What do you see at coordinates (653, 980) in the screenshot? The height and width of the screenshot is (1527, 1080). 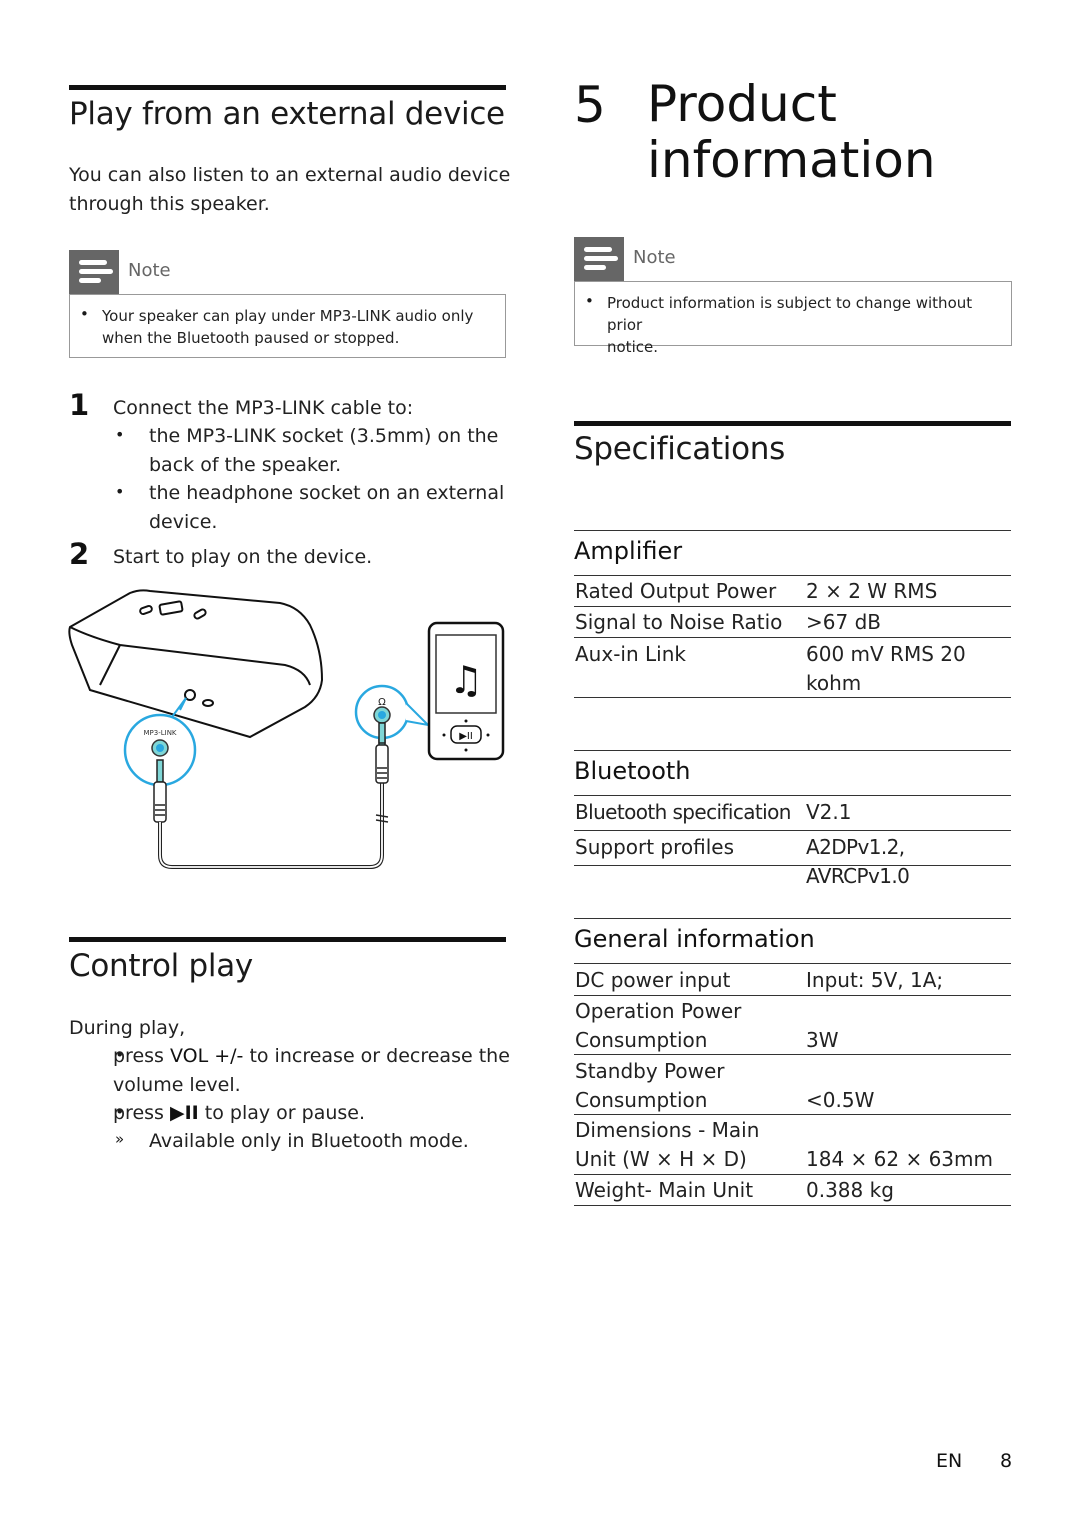 I see `spec-label: DC power input` at bounding box center [653, 980].